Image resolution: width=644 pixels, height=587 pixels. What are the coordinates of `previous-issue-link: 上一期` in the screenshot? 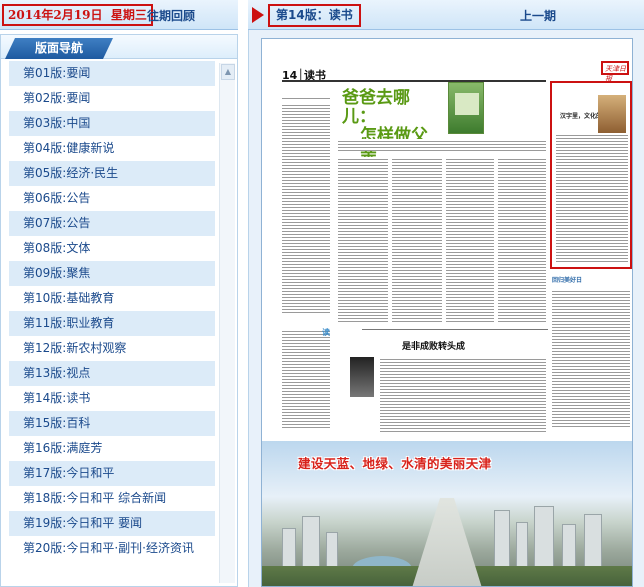 It's located at (538, 15).